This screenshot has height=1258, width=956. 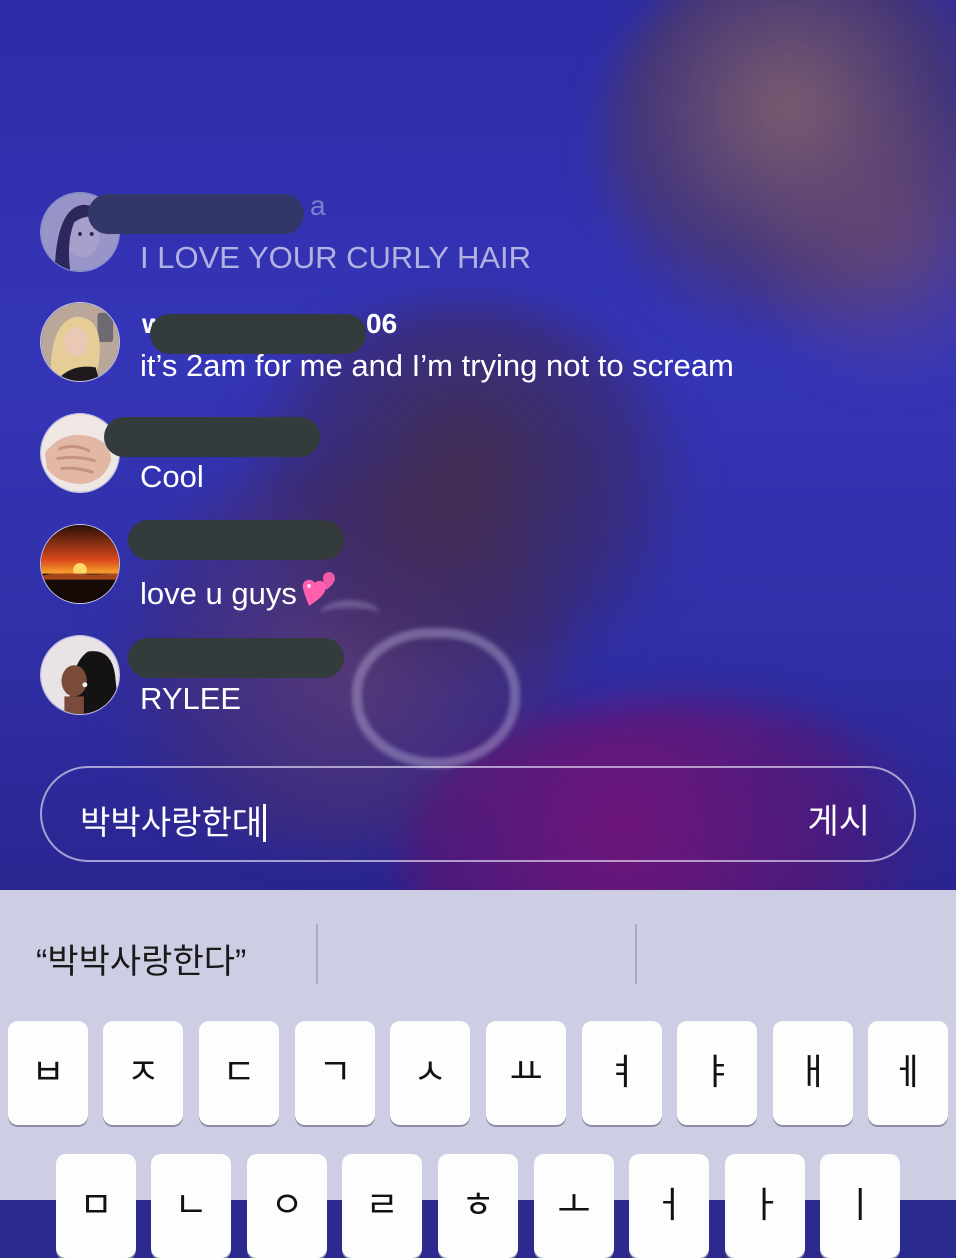 I want to click on key: ㄹ, so click(x=382, y=1206).